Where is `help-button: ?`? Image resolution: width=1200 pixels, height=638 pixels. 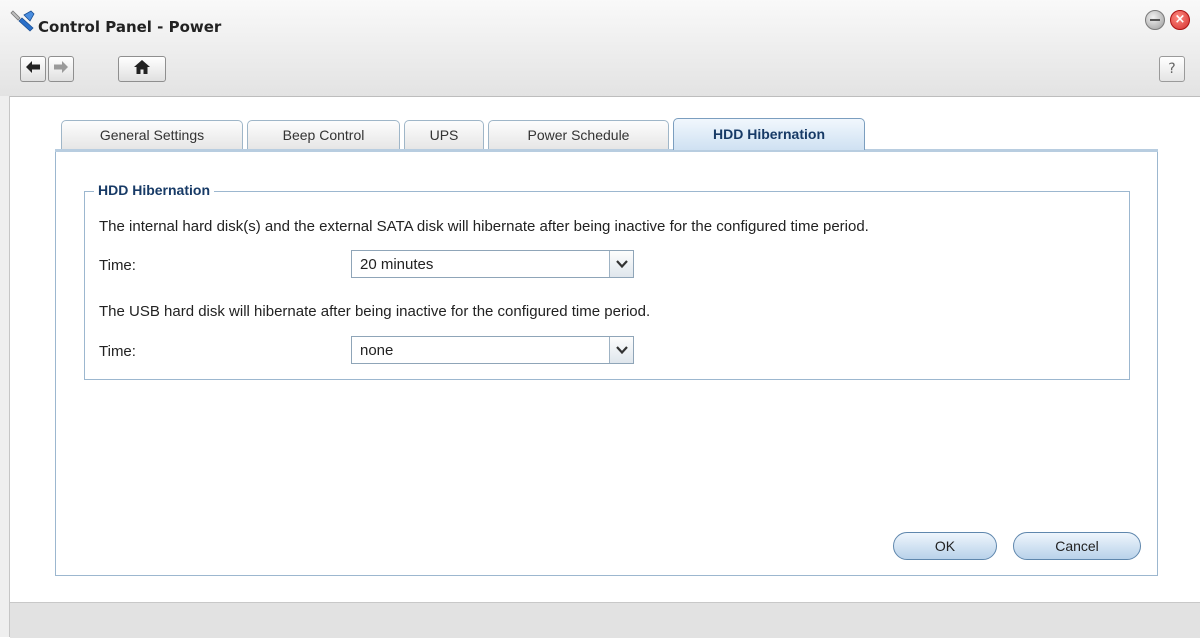 help-button: ? is located at coordinates (1172, 69).